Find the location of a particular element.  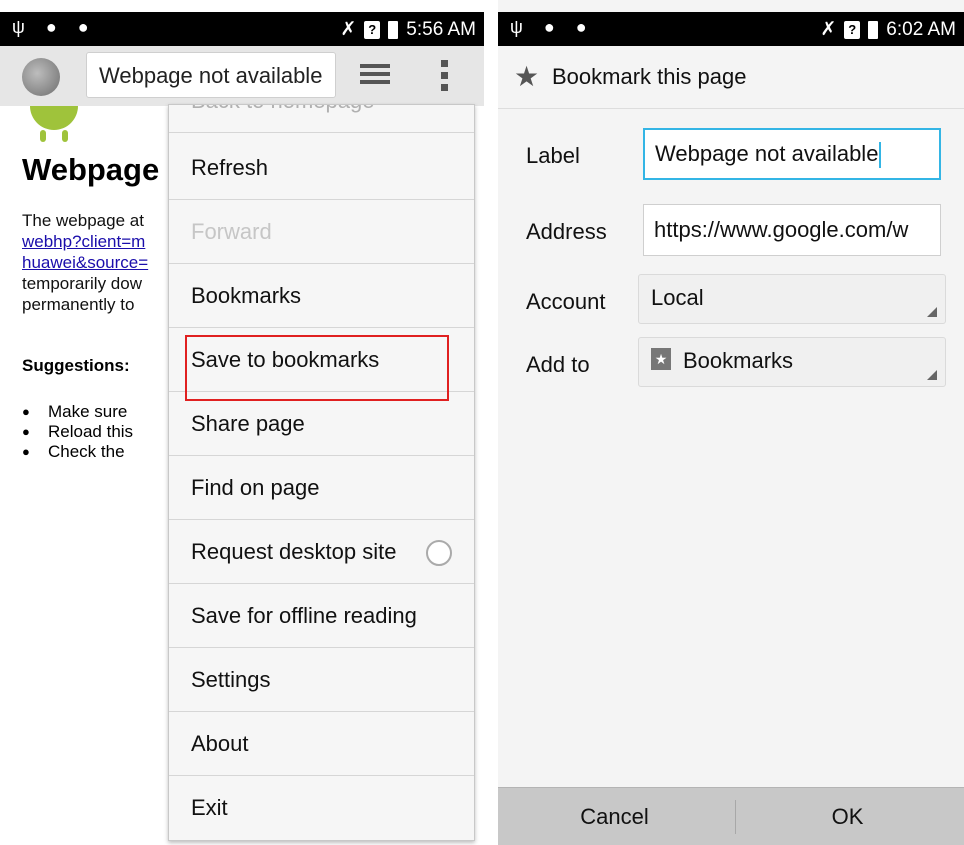

status-time: 5:56 AM is located at coordinates (441, 29).